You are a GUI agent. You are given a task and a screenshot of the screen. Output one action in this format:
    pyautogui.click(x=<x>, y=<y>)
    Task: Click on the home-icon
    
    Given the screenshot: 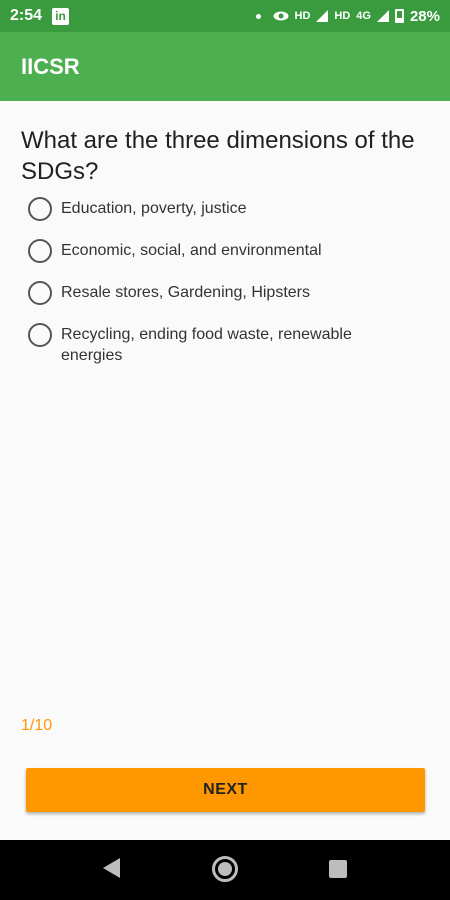 What is the action you would take?
    pyautogui.click(x=225, y=869)
    